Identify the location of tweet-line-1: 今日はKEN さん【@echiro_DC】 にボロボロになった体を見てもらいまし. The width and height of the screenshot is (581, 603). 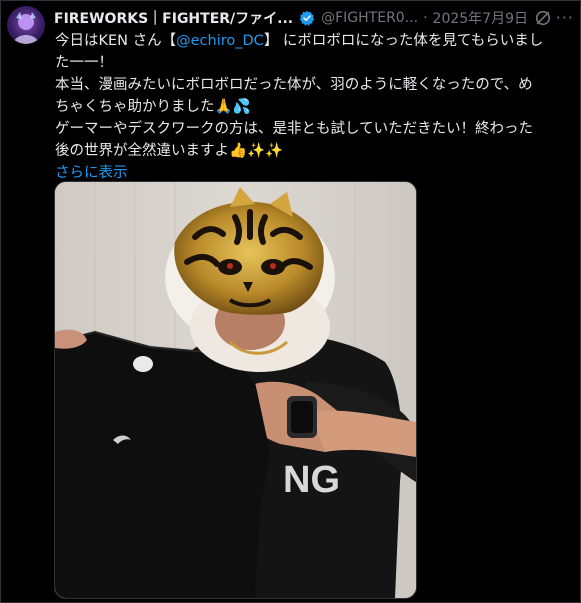
(312, 41).